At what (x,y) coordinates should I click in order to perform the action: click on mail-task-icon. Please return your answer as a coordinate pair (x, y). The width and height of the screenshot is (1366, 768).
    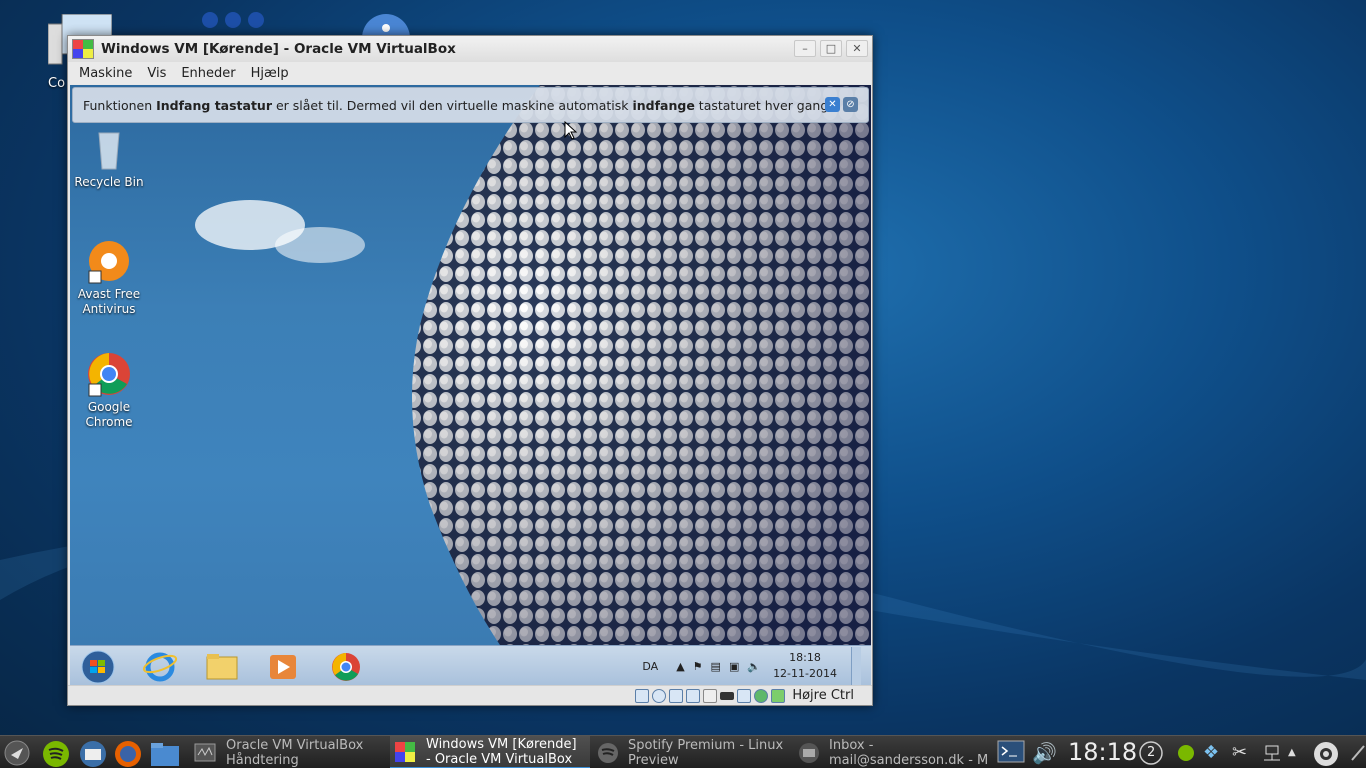
    Looking at the image, I should click on (809, 752).